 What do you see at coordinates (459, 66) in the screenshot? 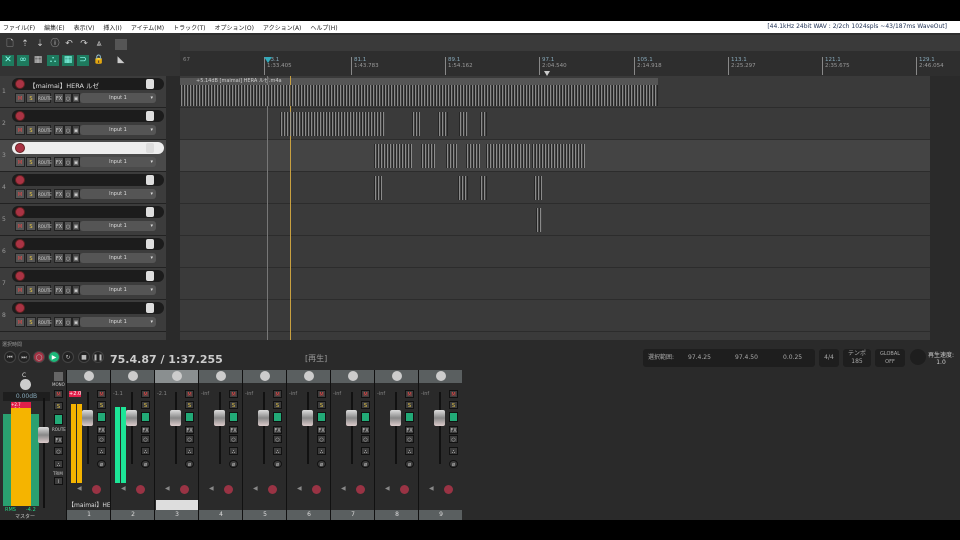
I see `ruler-marker: 89.1 1:54.162` at bounding box center [459, 66].